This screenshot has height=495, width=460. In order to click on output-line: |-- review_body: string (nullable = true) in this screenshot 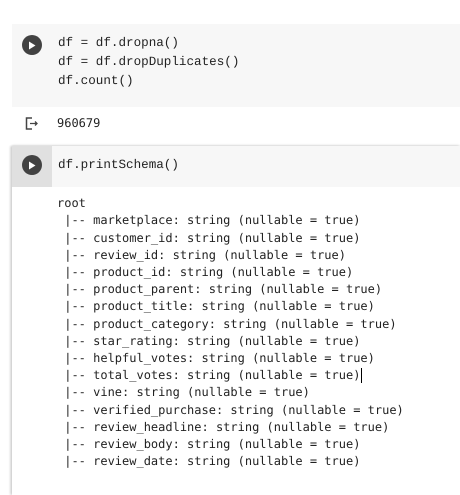, I will do `click(211, 445)`.